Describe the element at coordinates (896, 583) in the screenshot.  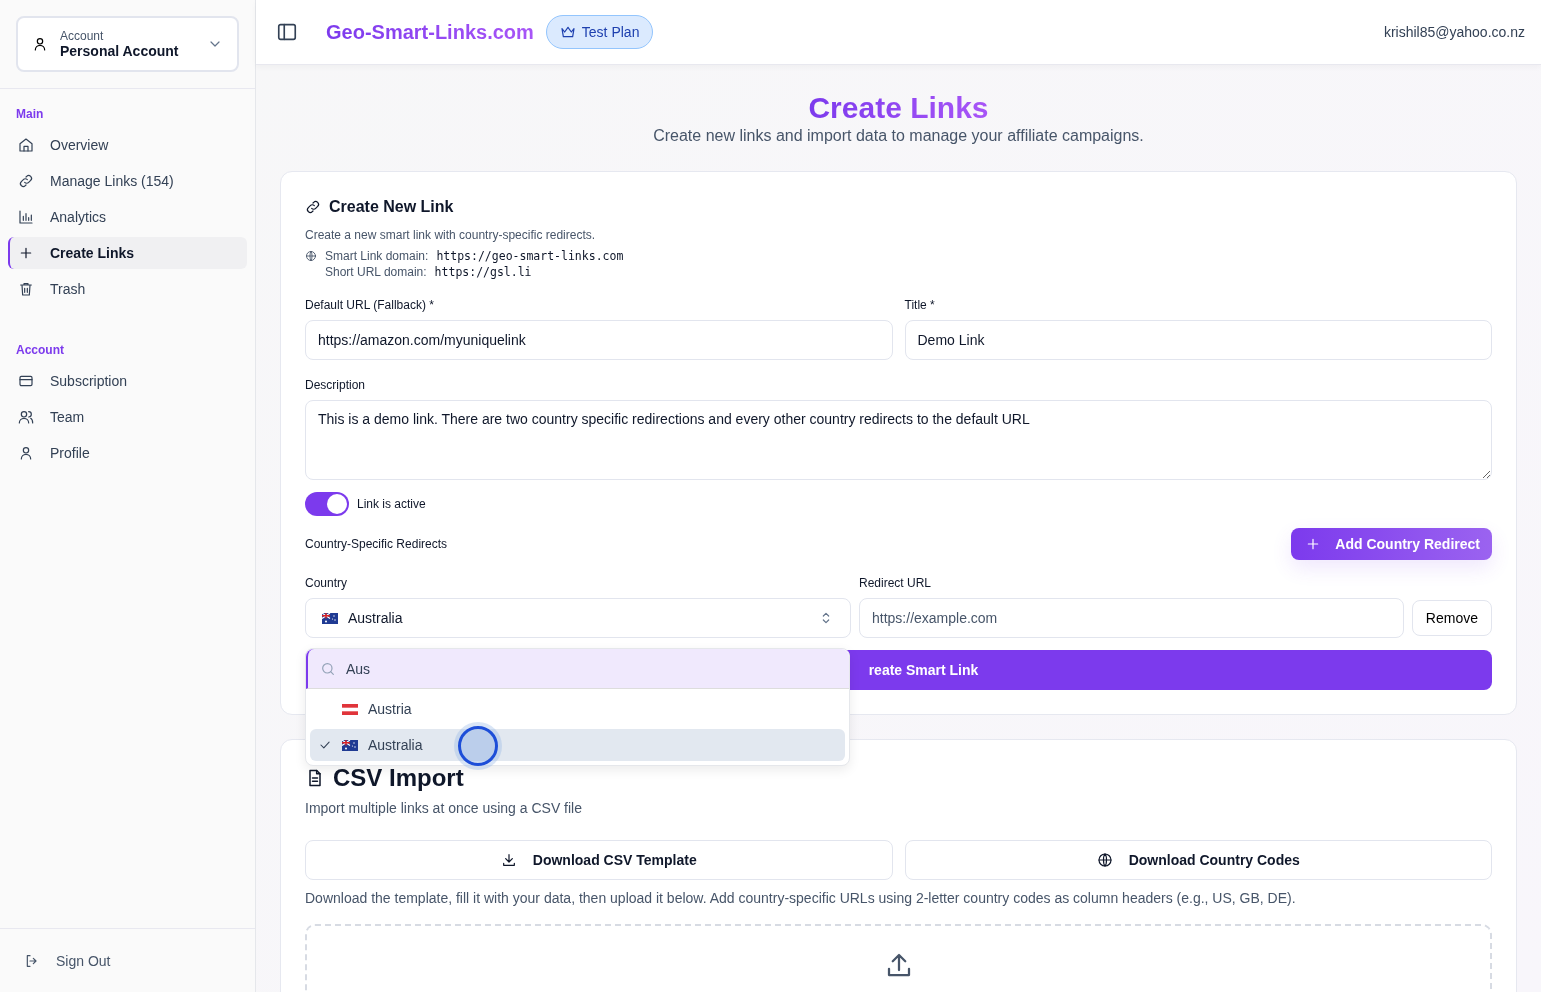
I see `field-label: Redirect URL` at that location.